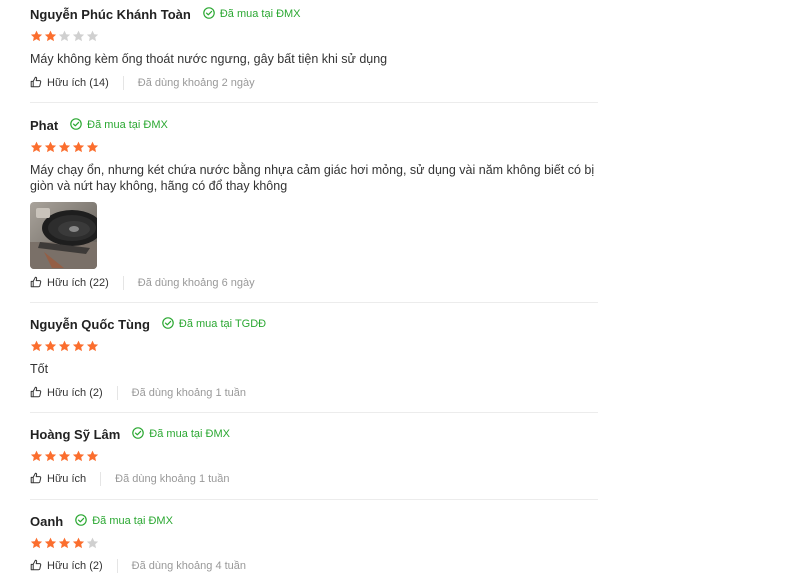 The image size is (800, 580). What do you see at coordinates (196, 83) in the screenshot?
I see `usage-duration: Đã dùng khoảng 2 ngày` at bounding box center [196, 83].